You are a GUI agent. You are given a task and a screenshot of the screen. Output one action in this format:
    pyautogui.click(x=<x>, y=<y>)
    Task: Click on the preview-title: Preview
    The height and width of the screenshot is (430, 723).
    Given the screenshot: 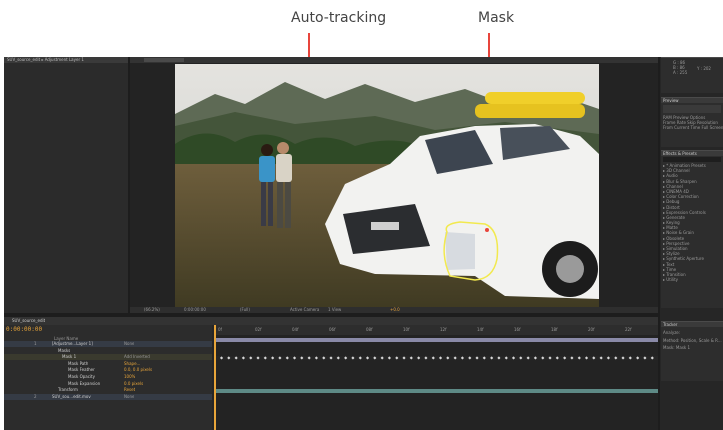 What is the action you would take?
    pyautogui.click(x=692, y=100)
    